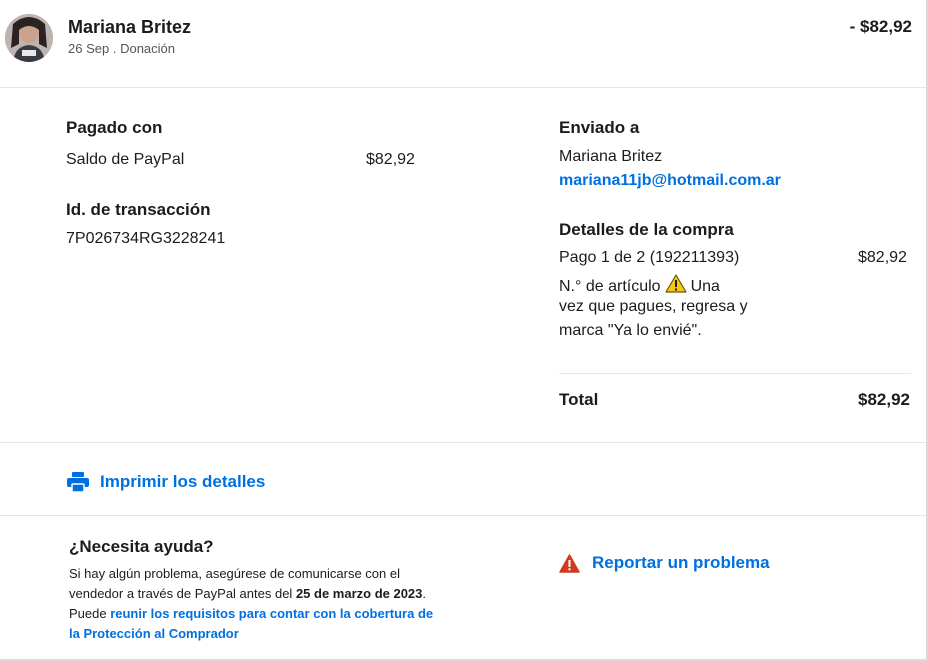  I want to click on report-problem-button: Reportar un problema, so click(664, 563).